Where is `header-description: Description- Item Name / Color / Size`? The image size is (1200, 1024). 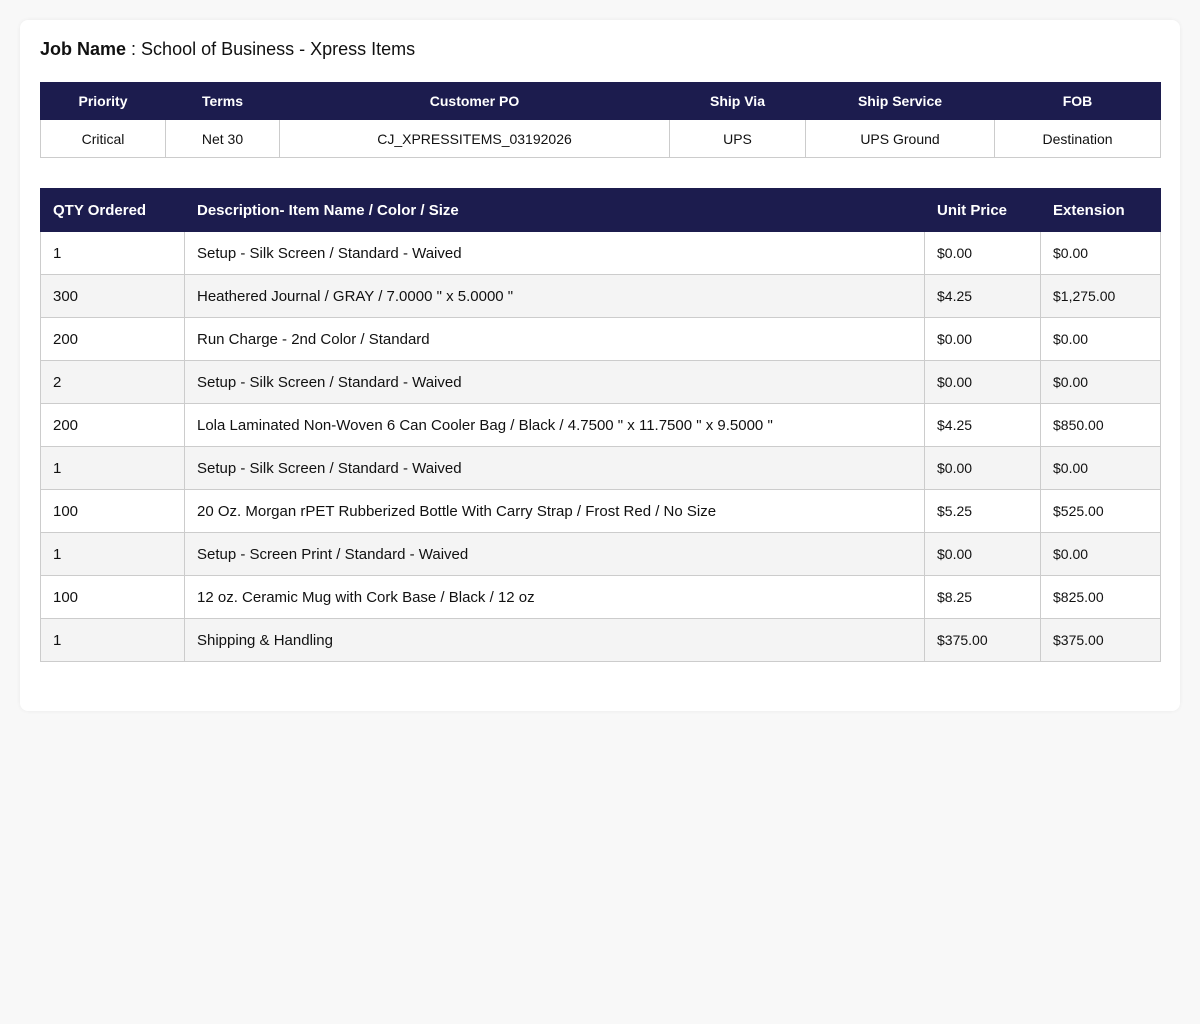
header-description: Description- Item Name / Color / Size is located at coordinates (554, 210).